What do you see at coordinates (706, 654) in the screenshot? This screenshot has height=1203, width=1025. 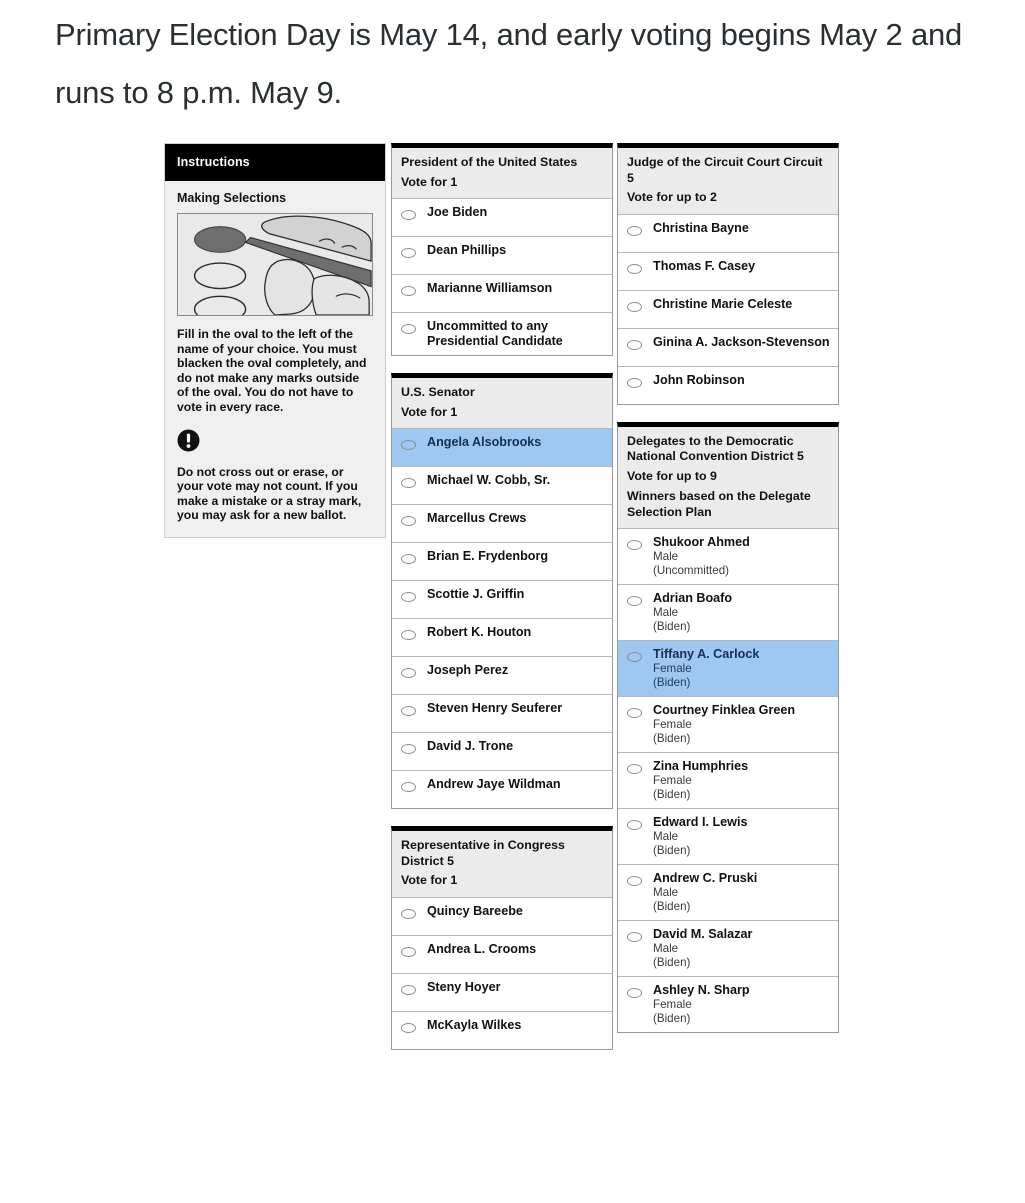 I see `candidate-name: Tiffany A. Carlock` at bounding box center [706, 654].